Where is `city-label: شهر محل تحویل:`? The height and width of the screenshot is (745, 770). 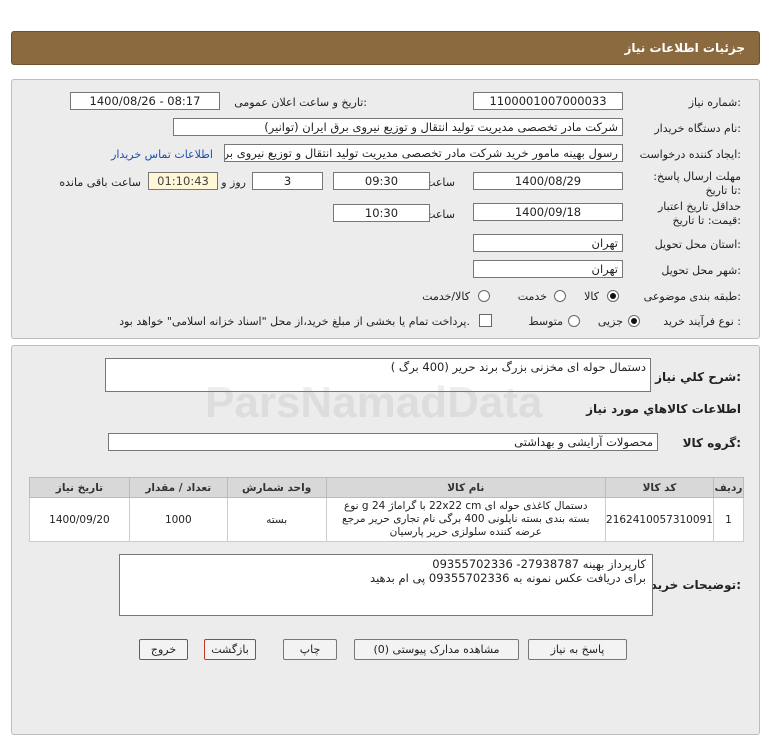 city-label: شهر محل تحویل: is located at coordinates (701, 270).